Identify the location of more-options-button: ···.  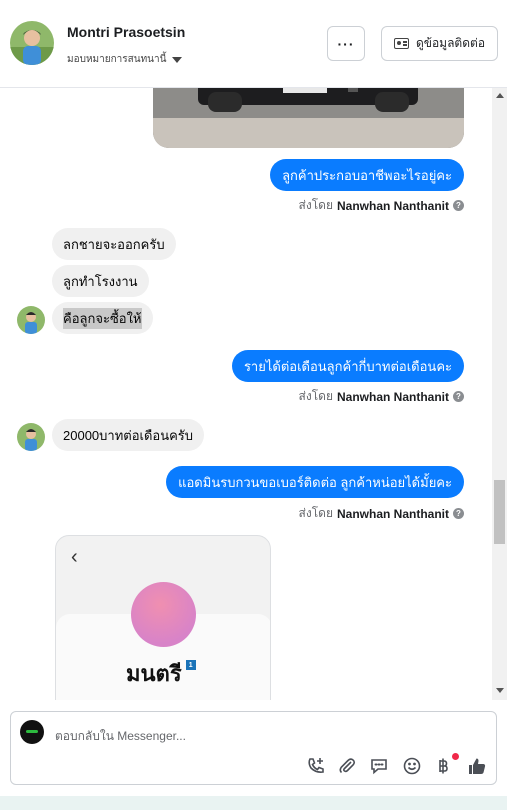
(346, 43).